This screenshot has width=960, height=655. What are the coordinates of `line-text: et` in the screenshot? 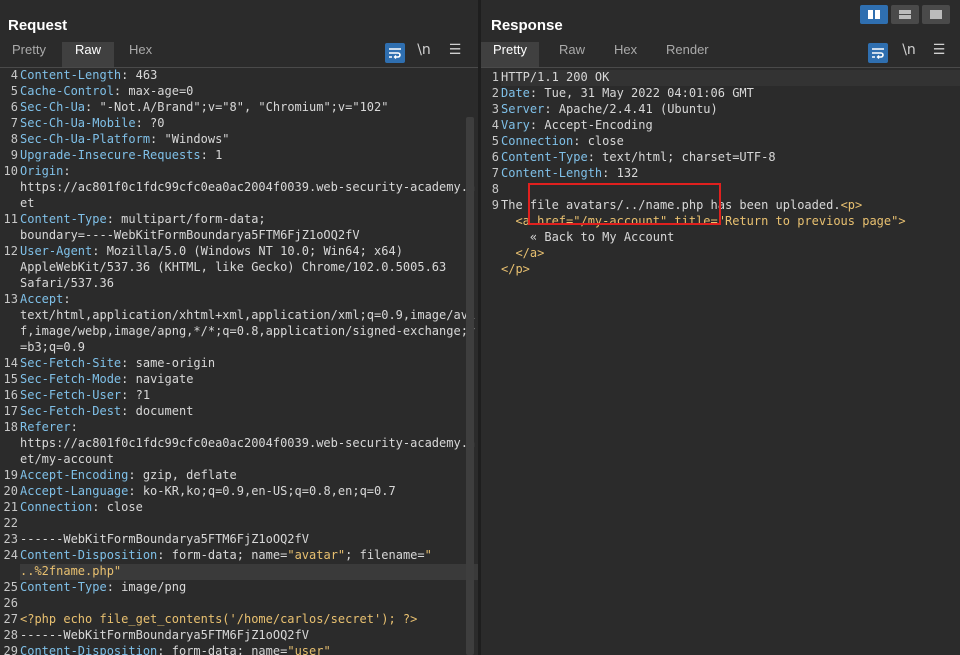 It's located at (27, 203).